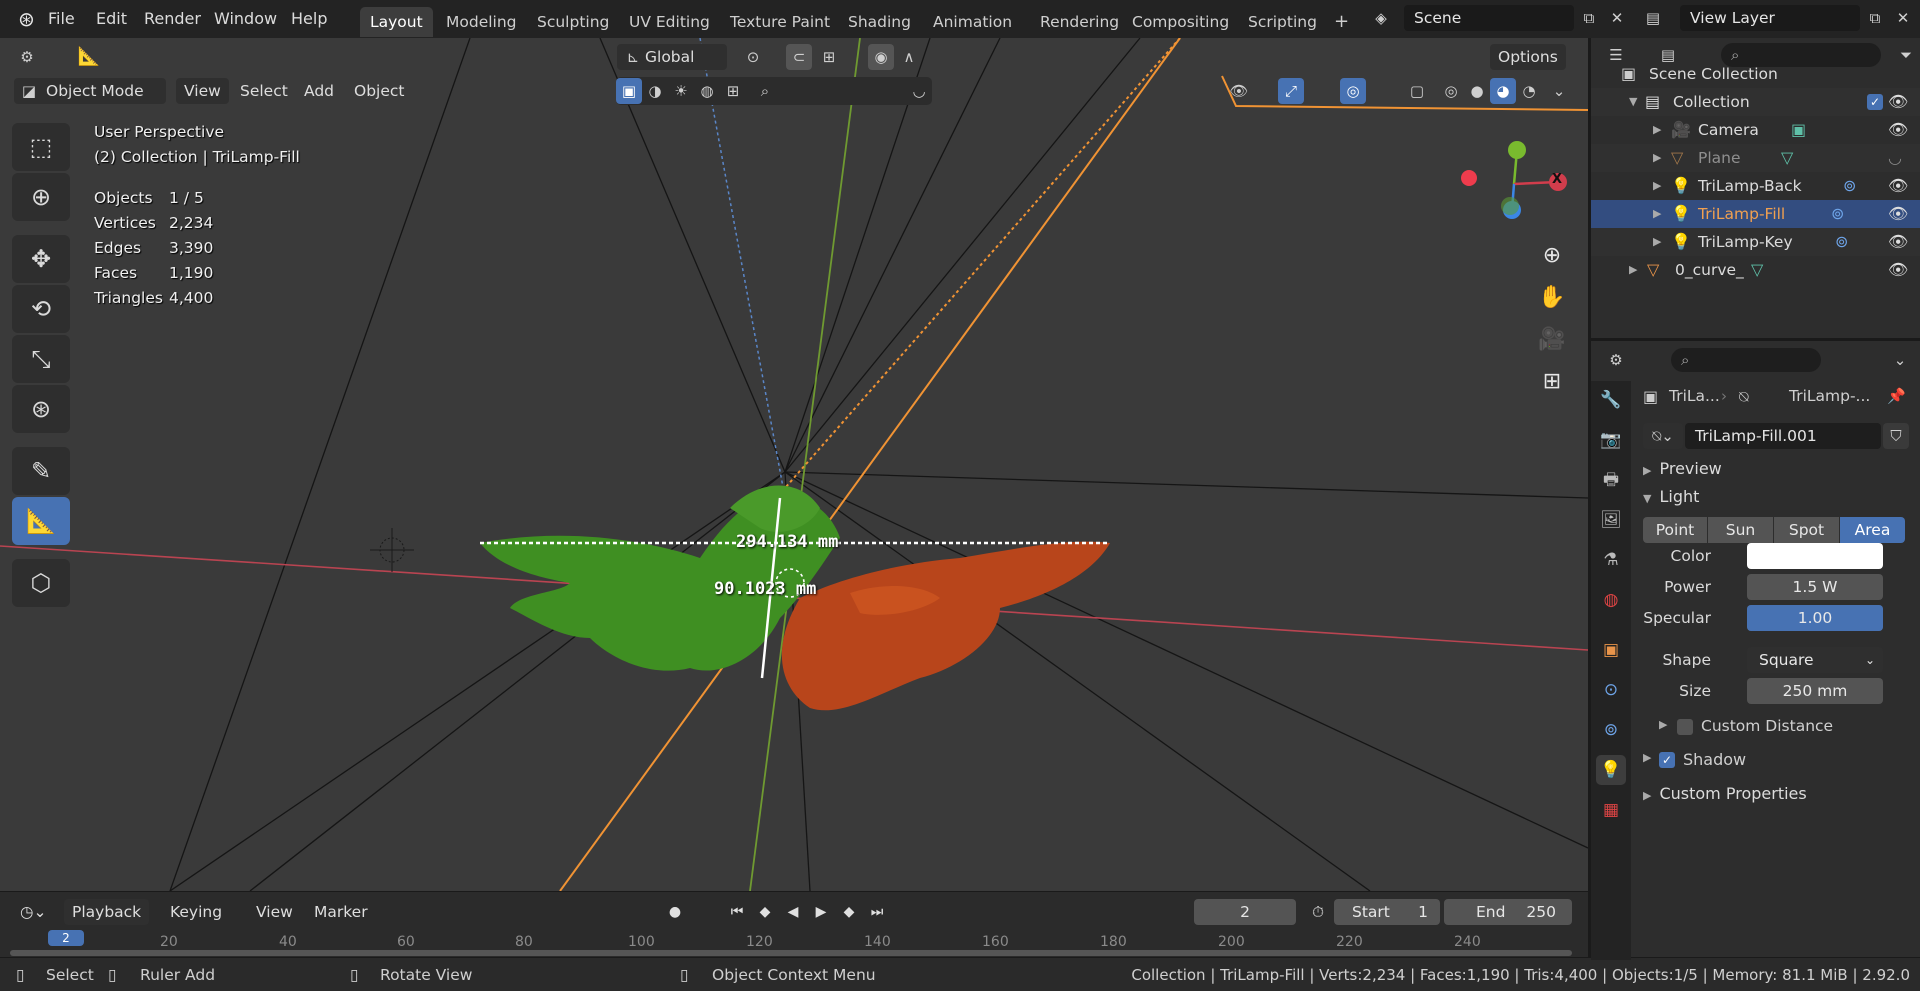  Describe the element at coordinates (319, 91) in the screenshot. I see `viewport-menu-add: Add` at that location.